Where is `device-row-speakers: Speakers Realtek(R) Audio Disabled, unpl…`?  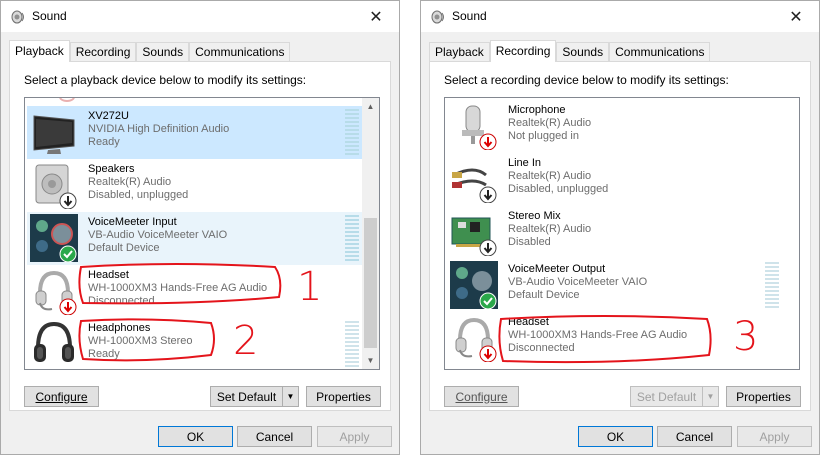
device-row-speakers: Speakers Realtek(R) Audio Disabled, unpl… is located at coordinates (196, 185).